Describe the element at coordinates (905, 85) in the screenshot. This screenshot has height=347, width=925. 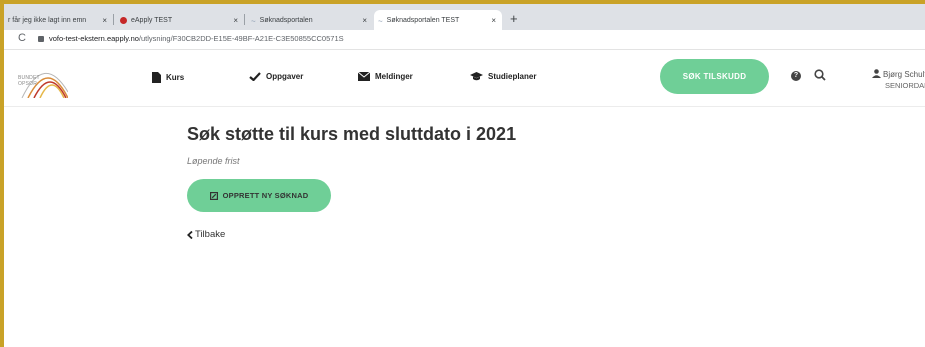
I see `user-role: SENIORDAM` at that location.